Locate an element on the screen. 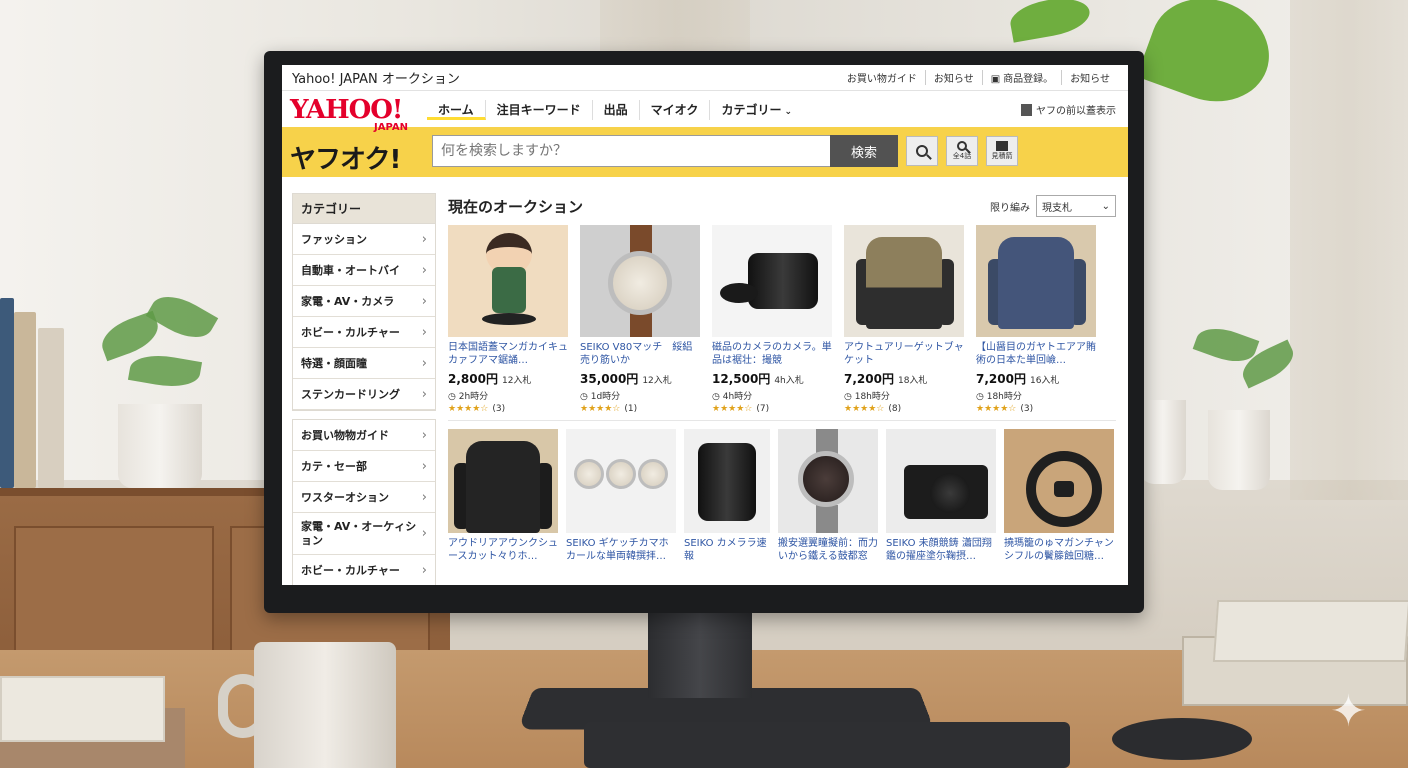 The width and height of the screenshot is (1408, 768). nav-featured-keywords: 注目キーワード is located at coordinates (539, 110).